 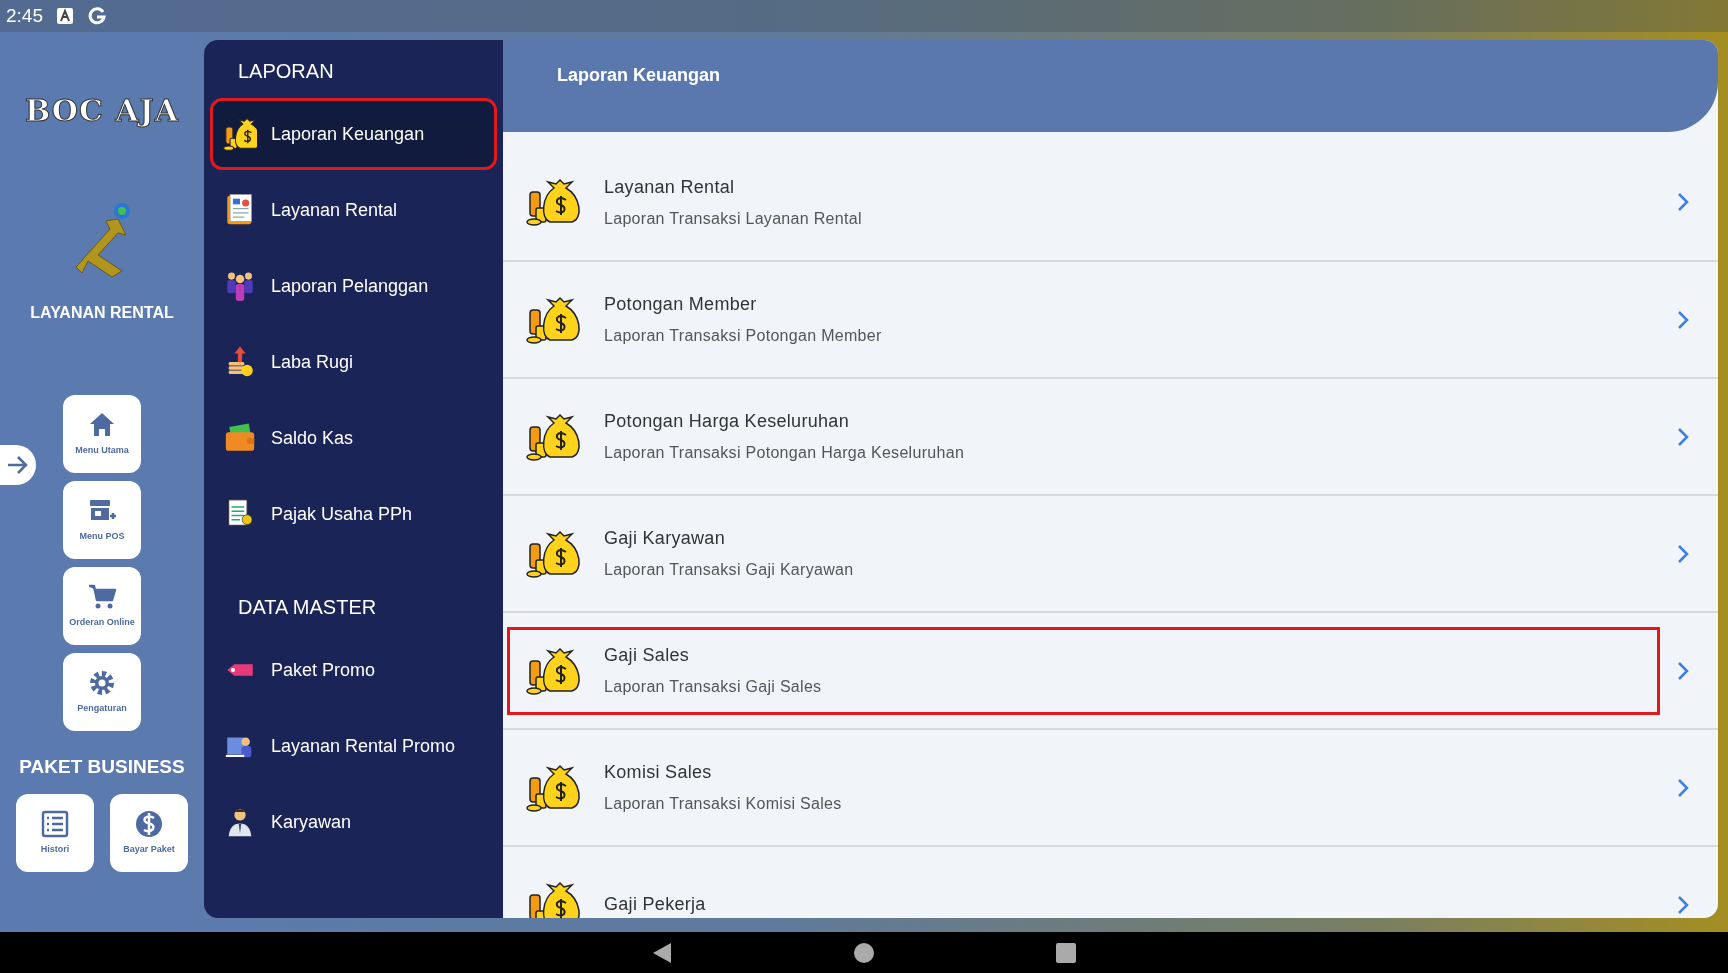 What do you see at coordinates (1110, 554) in the screenshot?
I see `report-row: Gaji Karyawan Laporan Transaksi Gaji Karyawan` at bounding box center [1110, 554].